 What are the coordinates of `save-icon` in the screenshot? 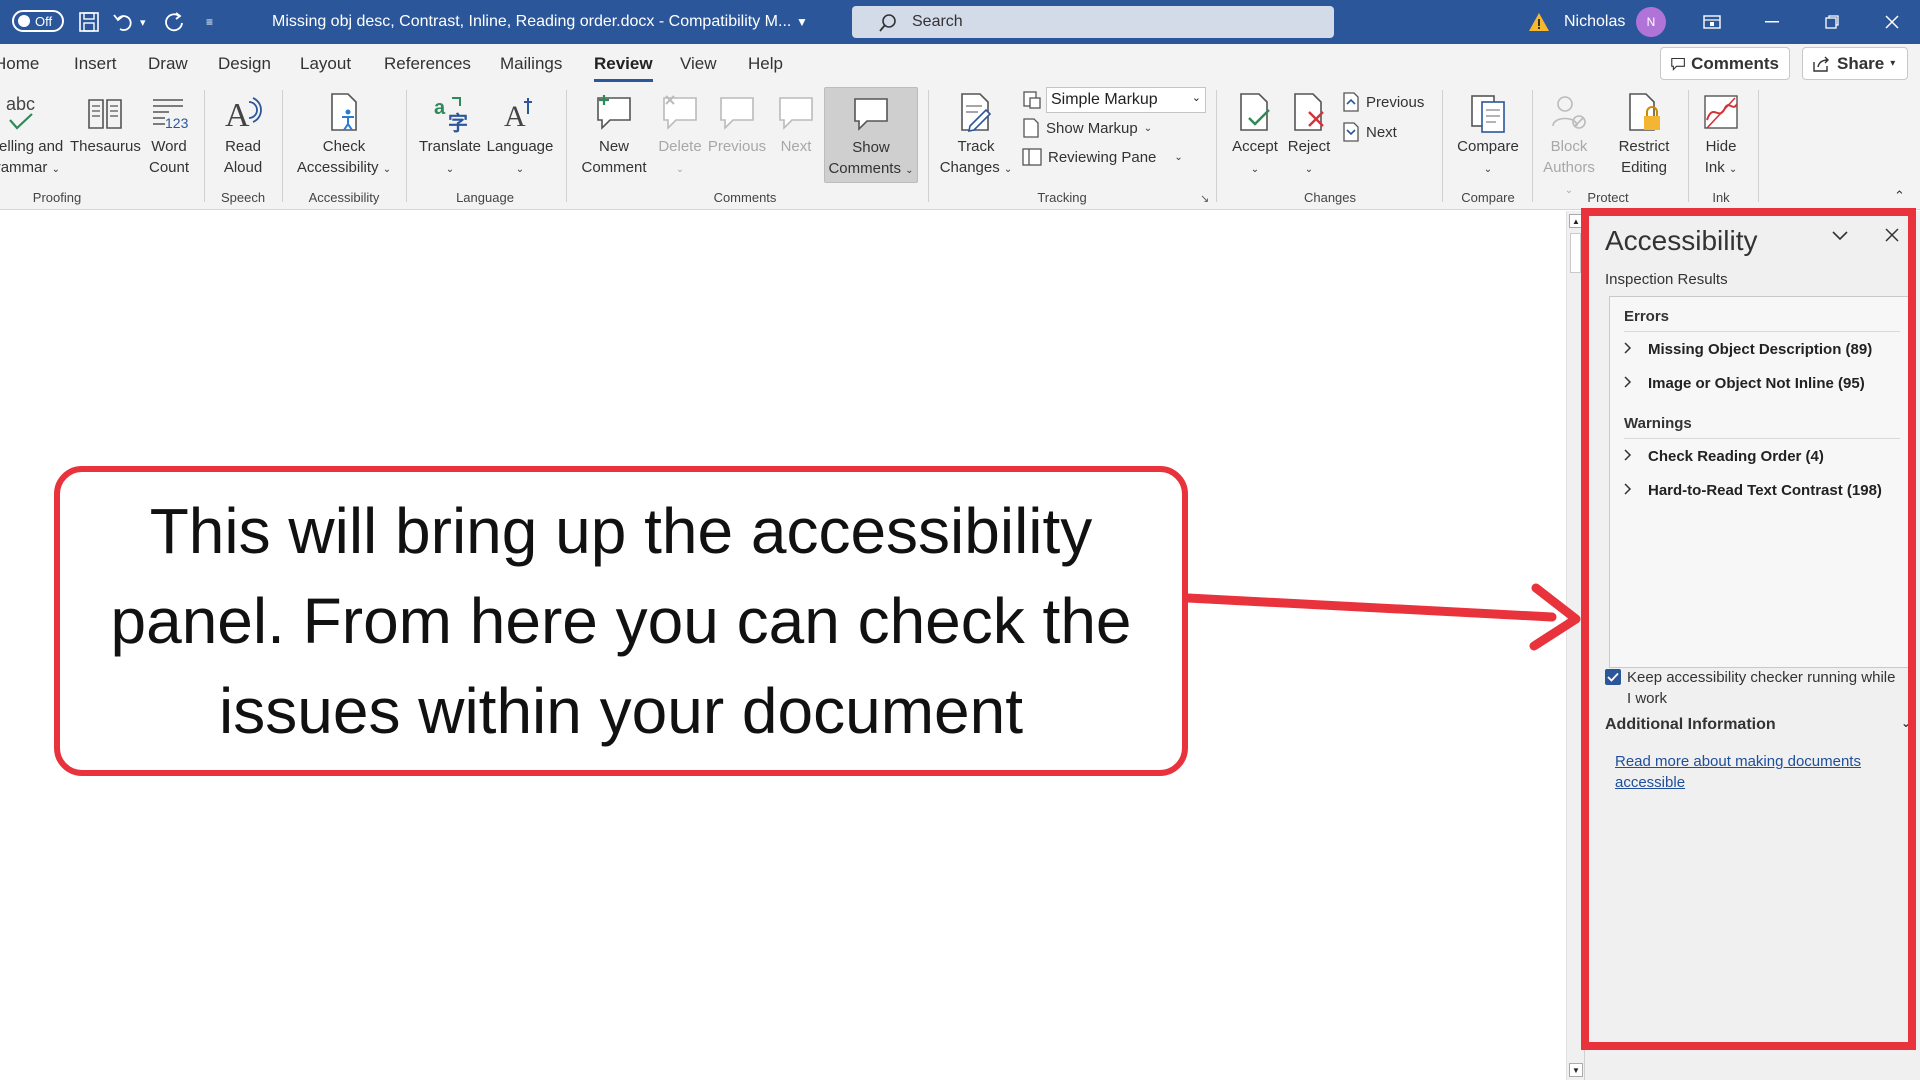 It's located at (89, 22).